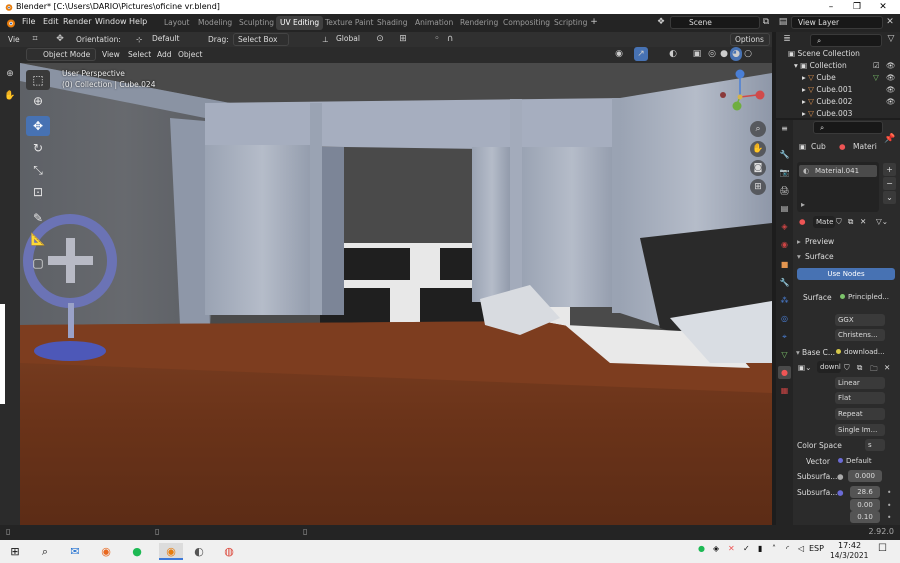  I want to click on wifi-icon: ◜, so click(787, 548).